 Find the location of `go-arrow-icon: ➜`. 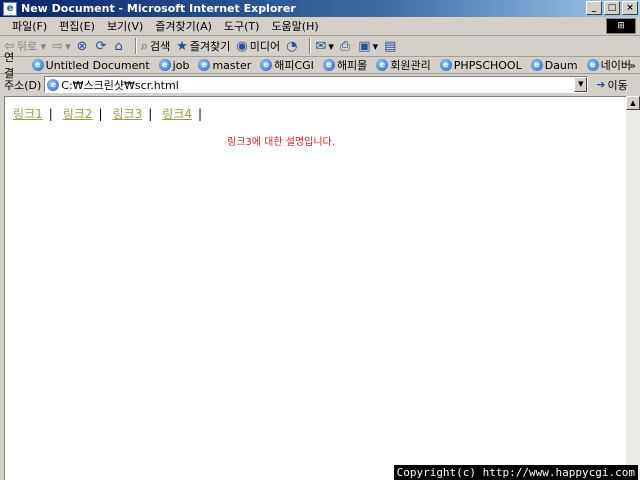

go-arrow-icon: ➜ is located at coordinates (601, 84).